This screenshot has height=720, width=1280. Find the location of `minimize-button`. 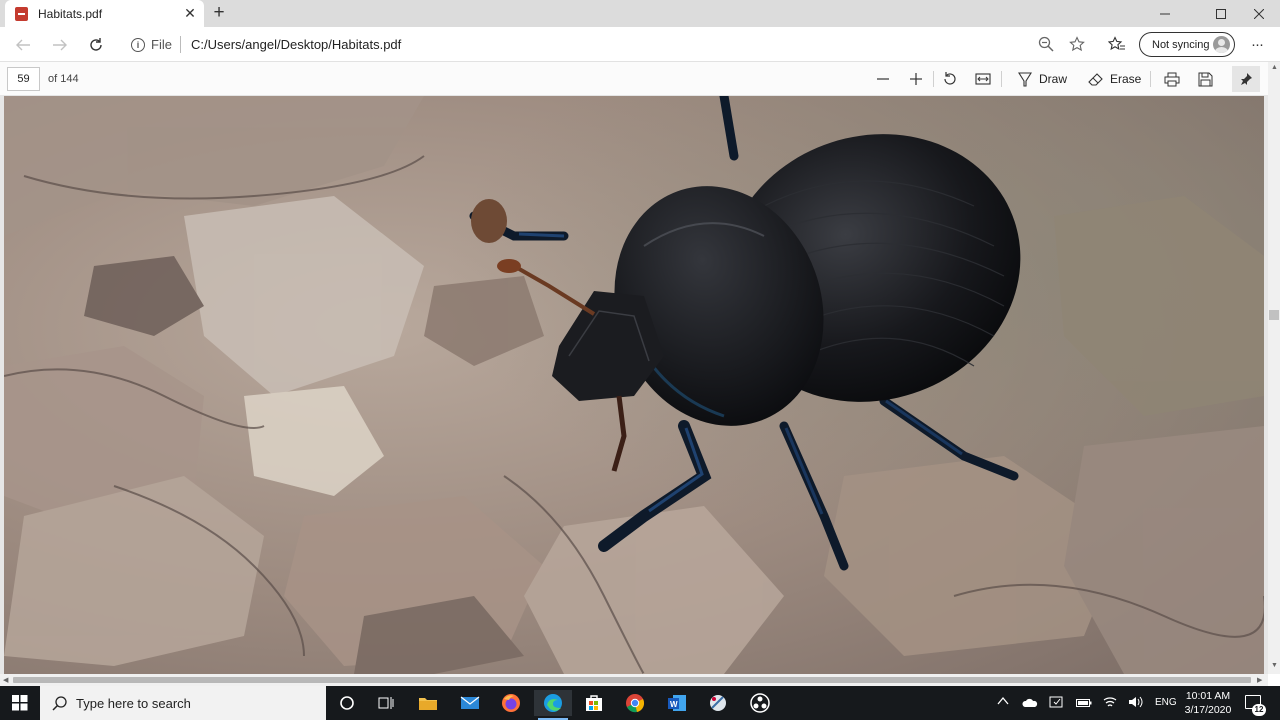

minimize-button is located at coordinates (1165, 13).